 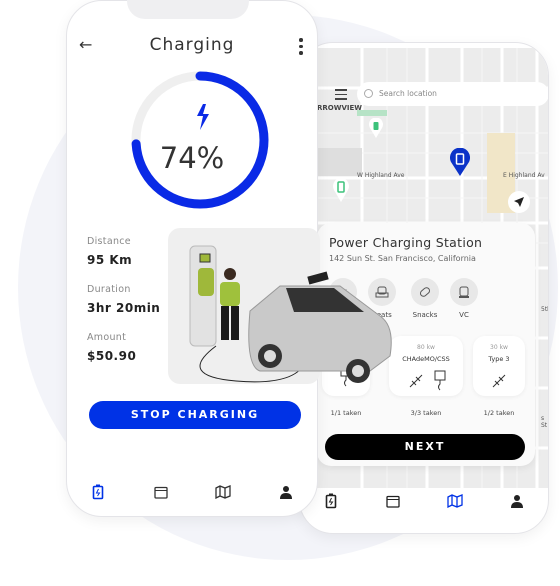 I want to click on navigation-arrow-icon, so click(x=519, y=202).